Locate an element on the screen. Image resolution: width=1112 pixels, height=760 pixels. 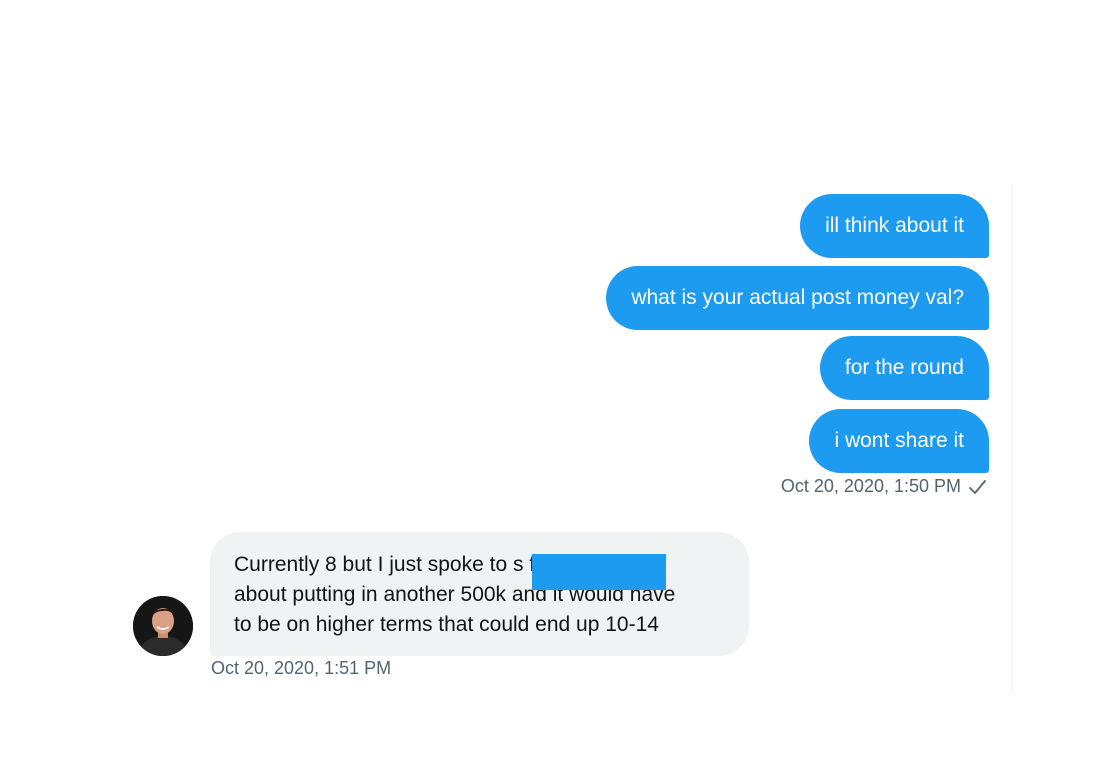
outgoing-timestamp-text: Oct 20, 2020, 1:50 PM is located at coordinates (870, 486).